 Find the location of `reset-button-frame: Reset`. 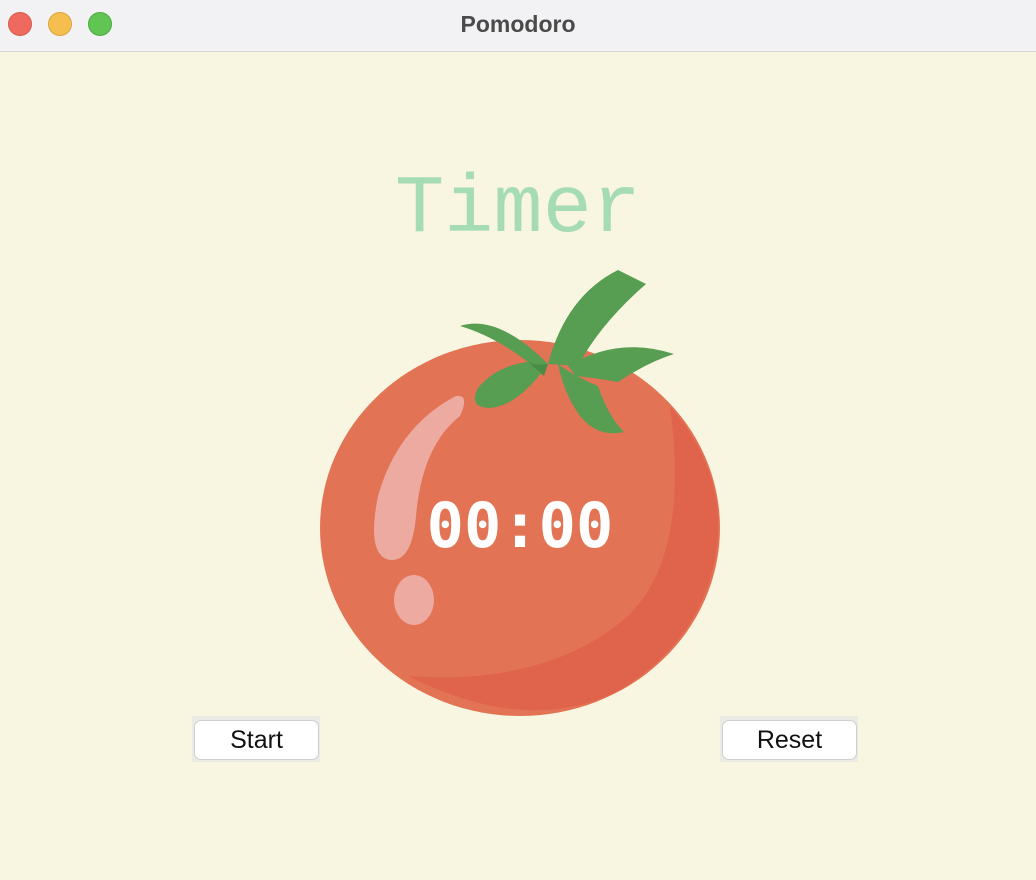

reset-button-frame: Reset is located at coordinates (789, 739).